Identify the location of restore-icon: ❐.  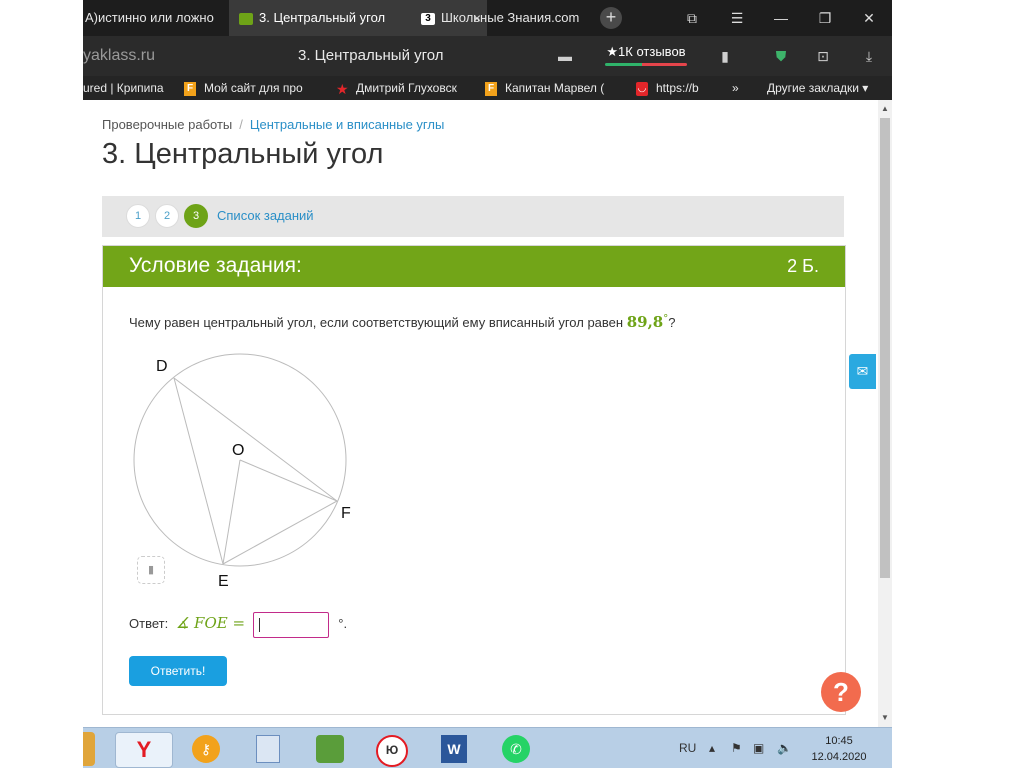
(825, 18).